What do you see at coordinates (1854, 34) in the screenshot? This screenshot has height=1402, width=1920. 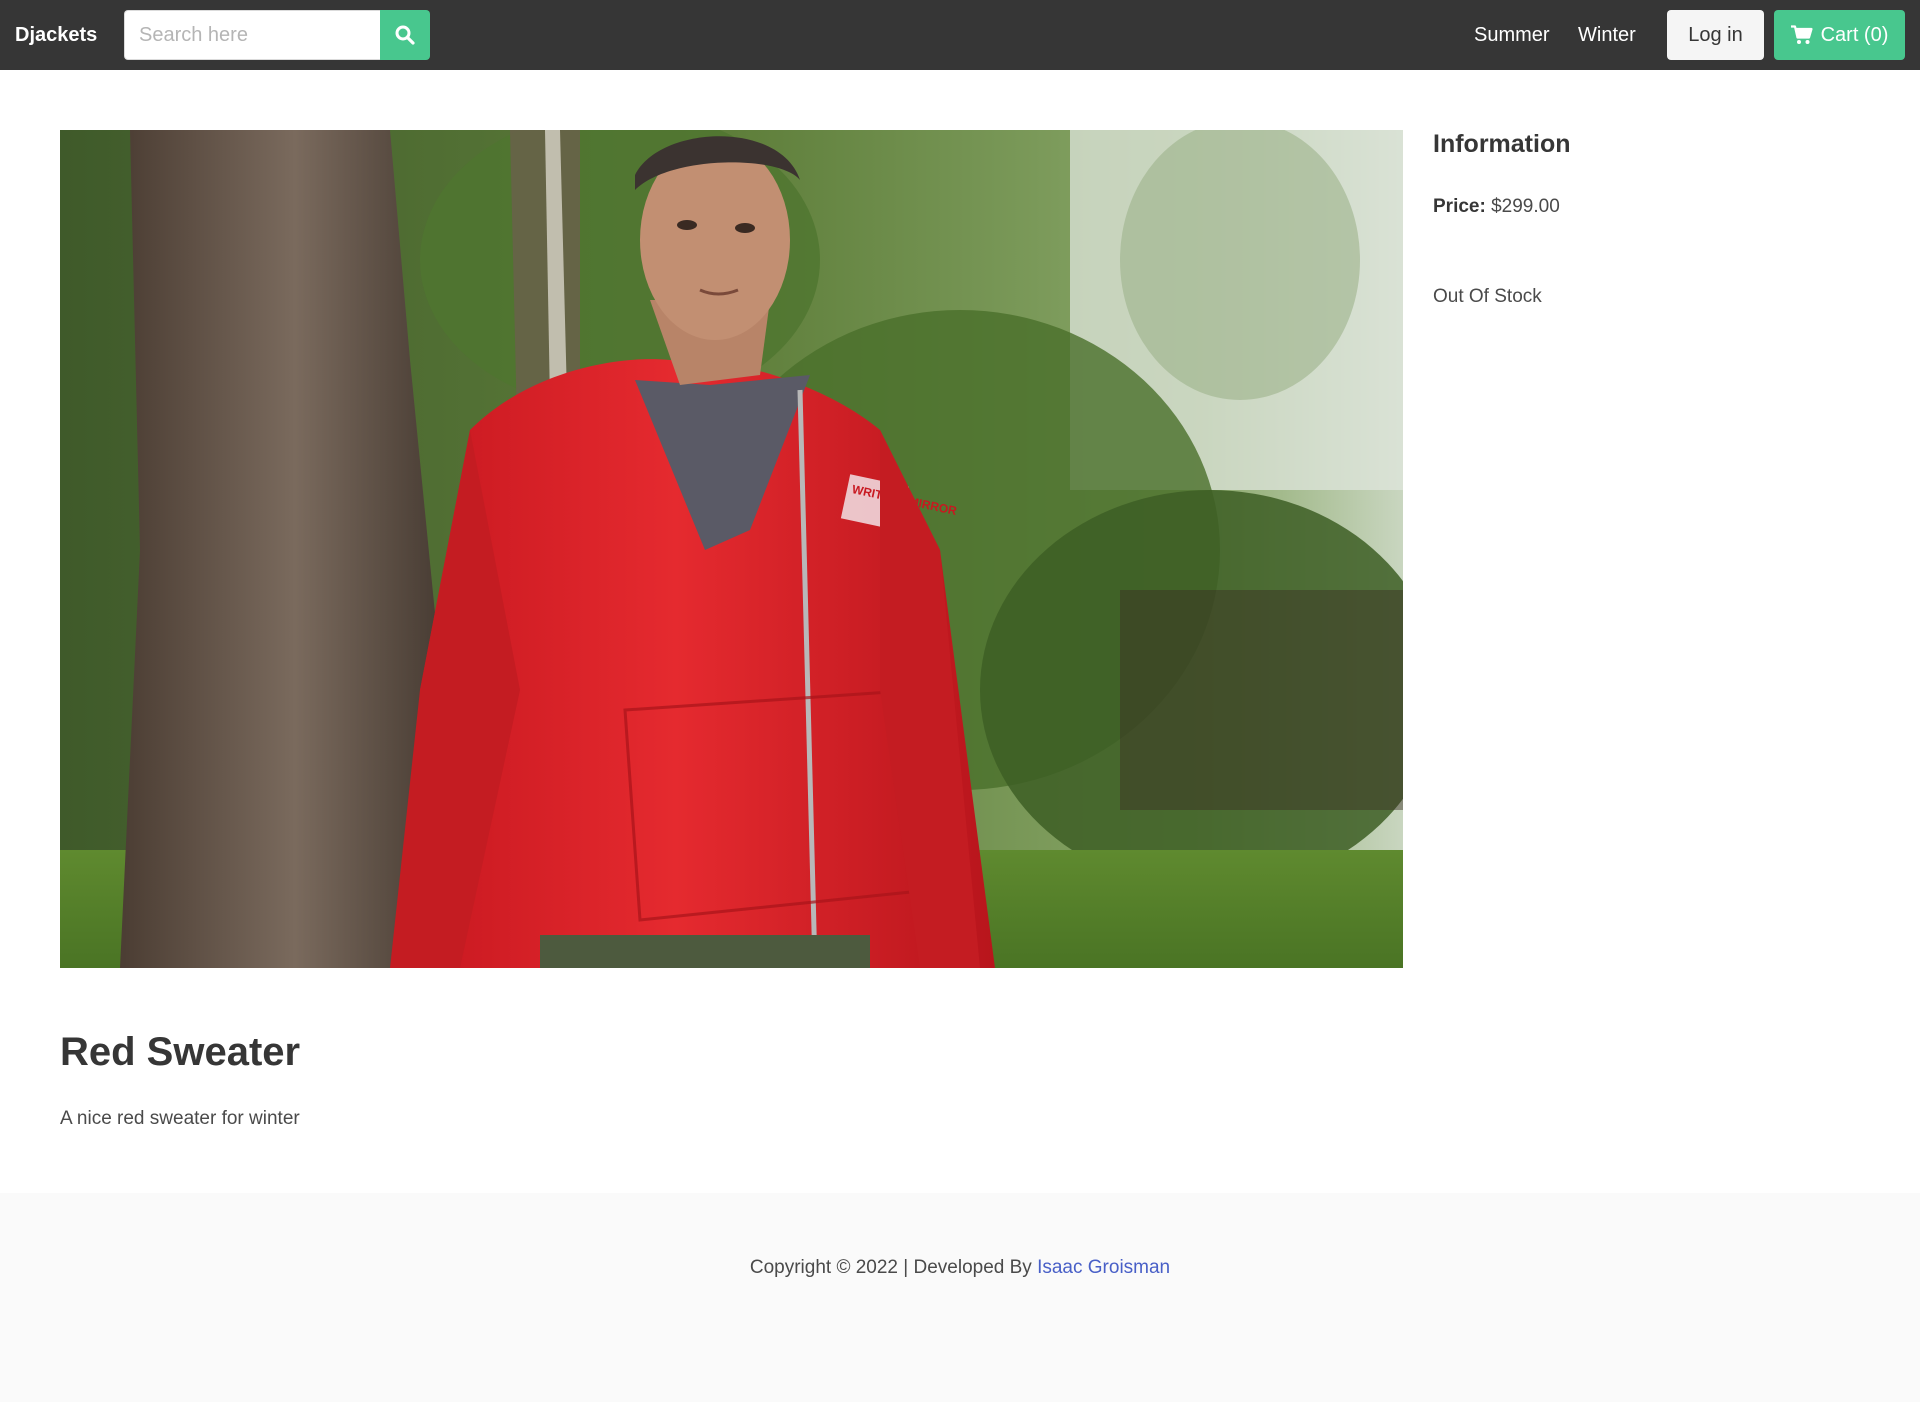 I see `cart-label: Cart (0)` at bounding box center [1854, 34].